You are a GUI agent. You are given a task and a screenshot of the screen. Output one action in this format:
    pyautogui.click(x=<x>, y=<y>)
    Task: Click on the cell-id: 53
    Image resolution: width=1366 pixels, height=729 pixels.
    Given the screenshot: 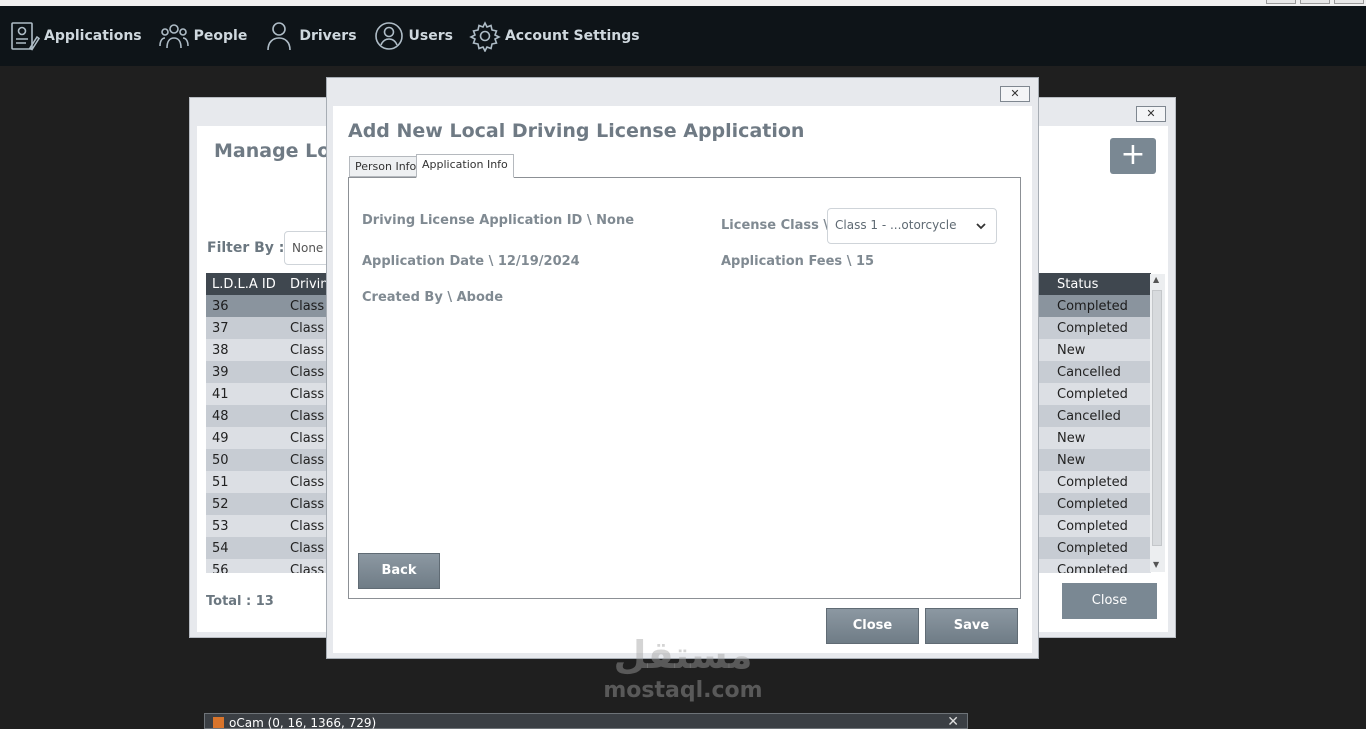 What is the action you would take?
    pyautogui.click(x=245, y=526)
    